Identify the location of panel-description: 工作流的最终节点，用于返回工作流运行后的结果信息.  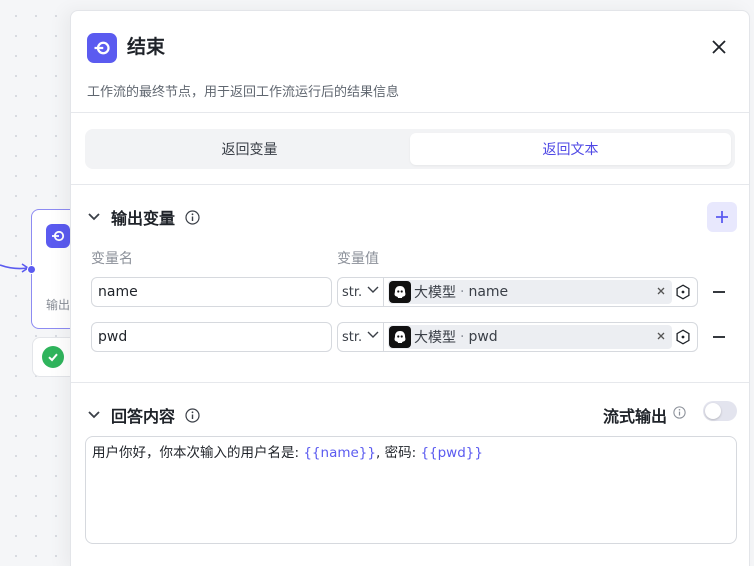
(243, 92).